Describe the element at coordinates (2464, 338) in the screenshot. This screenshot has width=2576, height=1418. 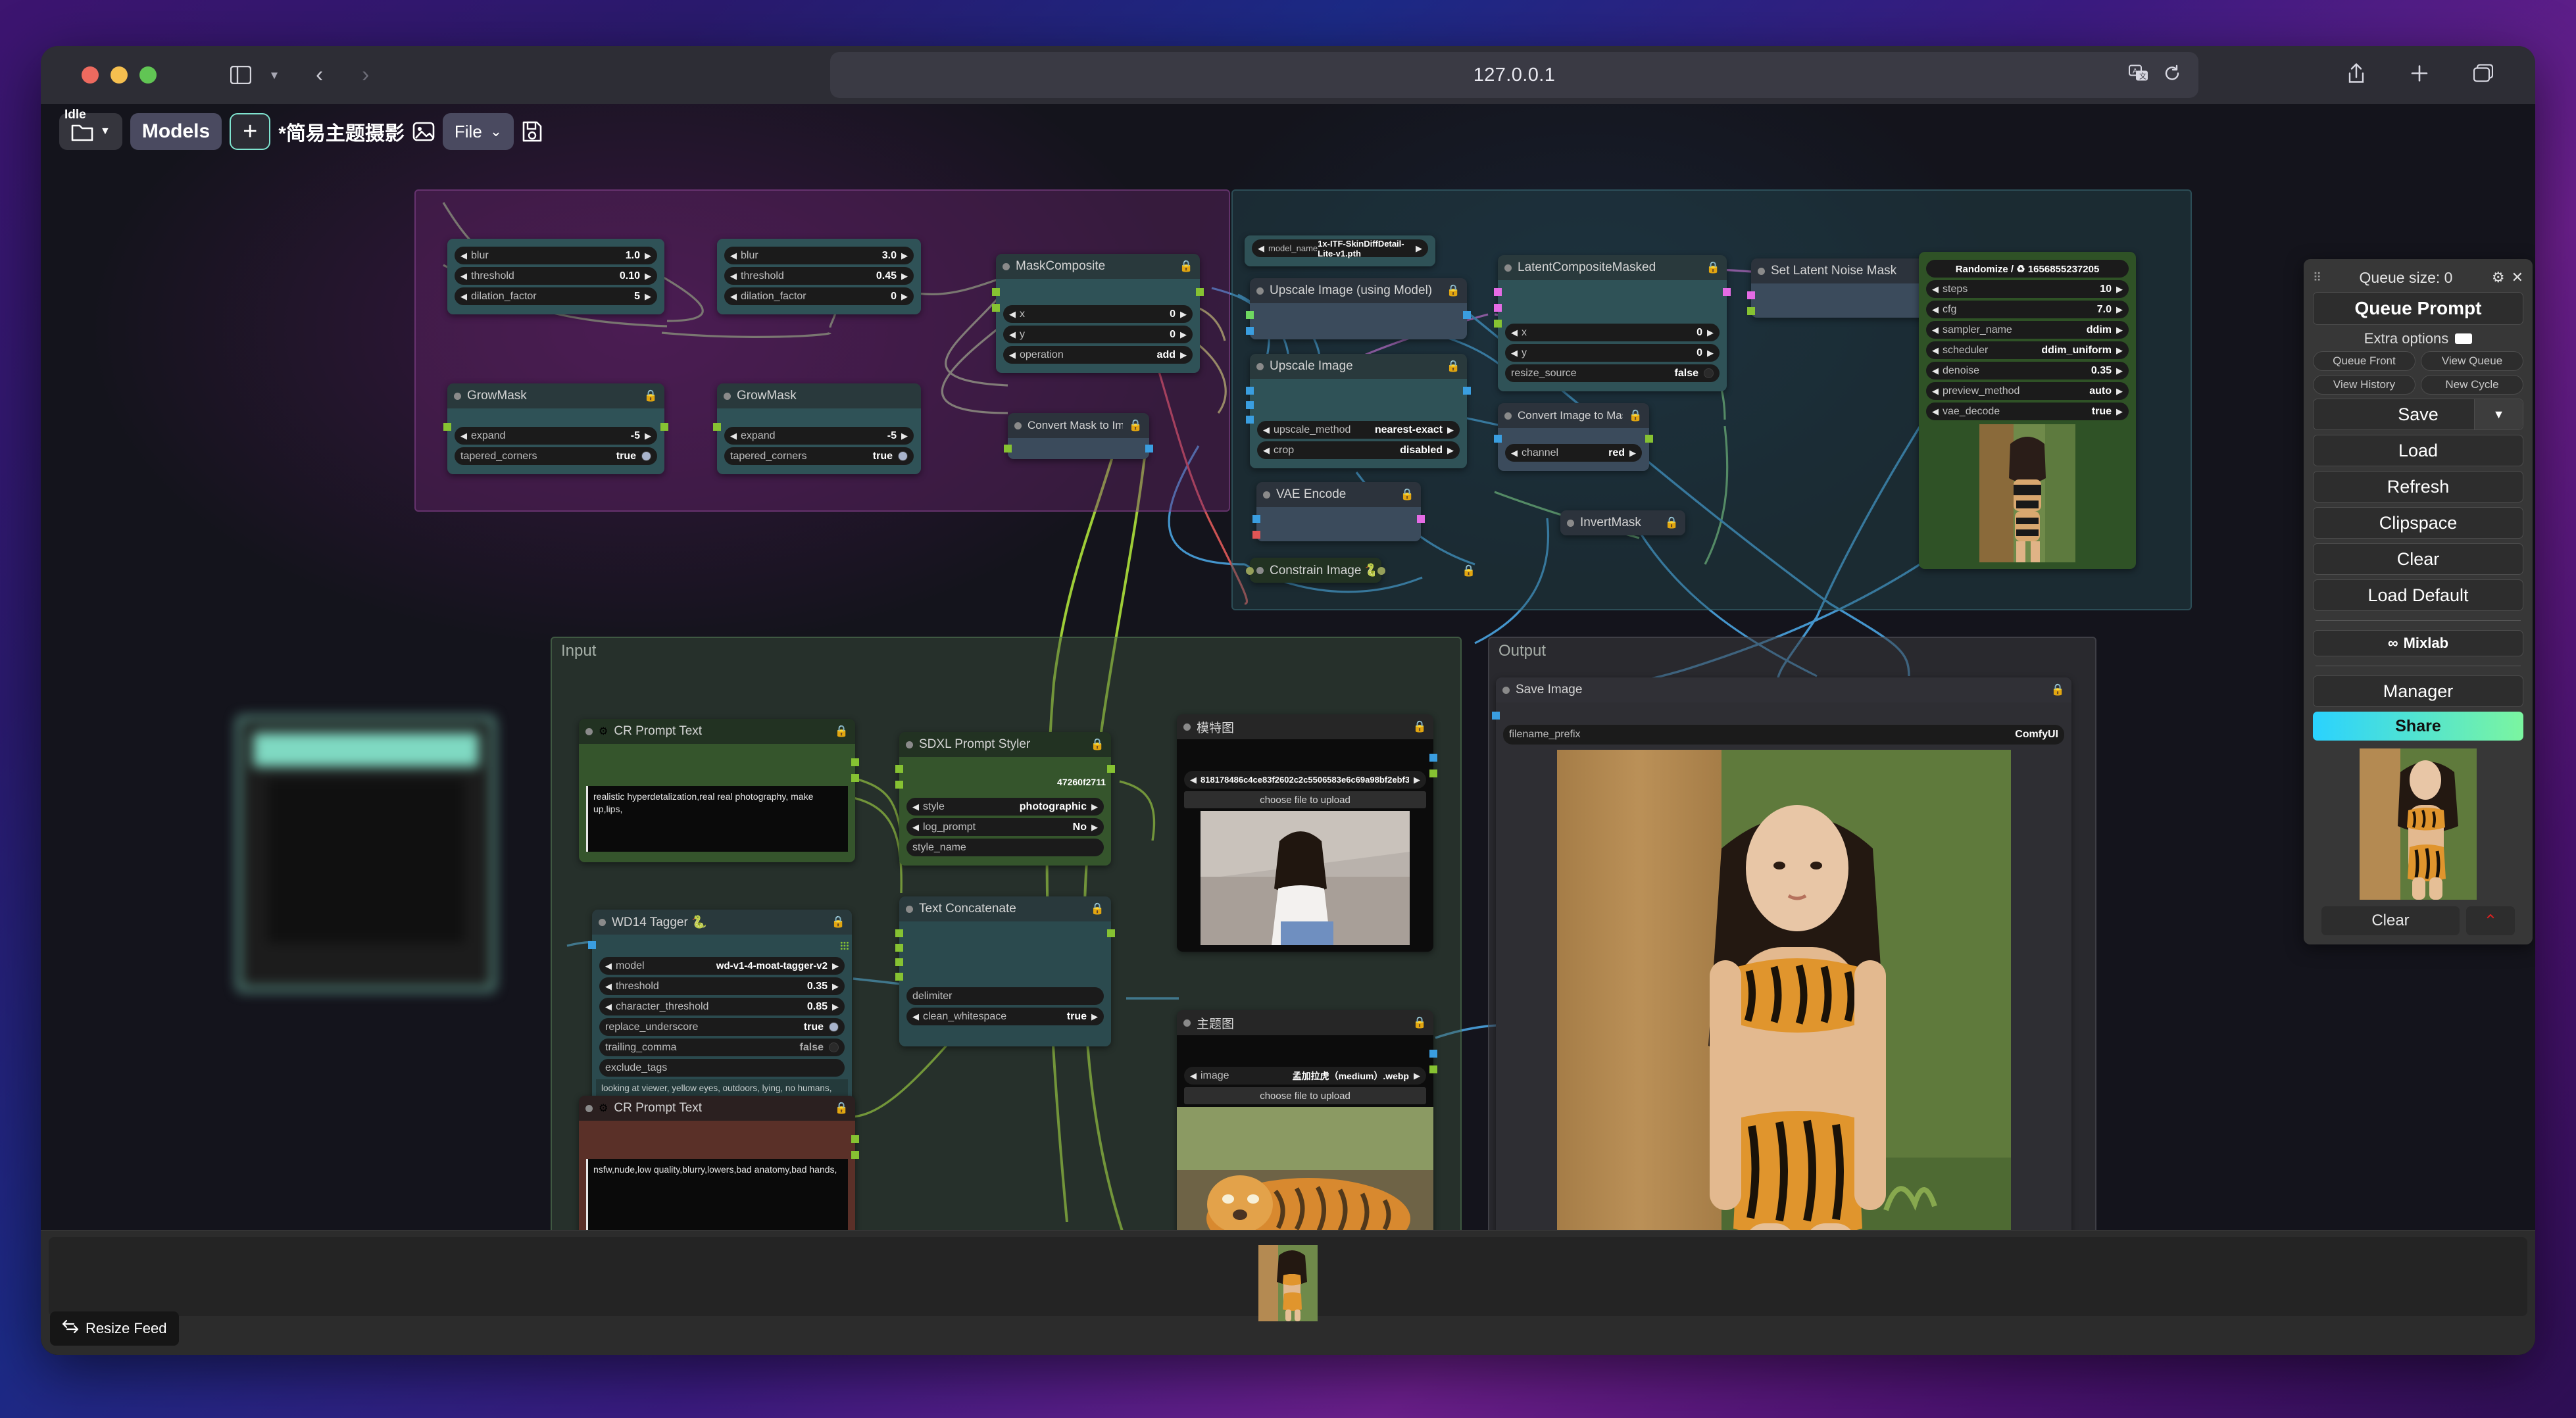
I see `extra-options-checkbox` at that location.